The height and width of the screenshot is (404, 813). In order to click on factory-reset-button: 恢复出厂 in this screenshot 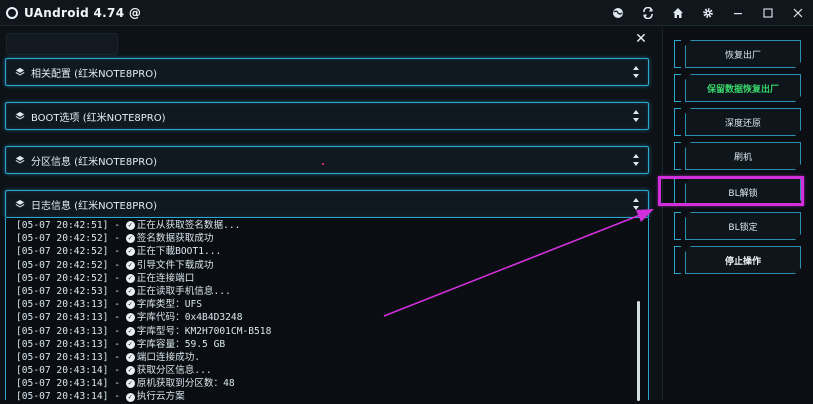, I will do `click(743, 54)`.